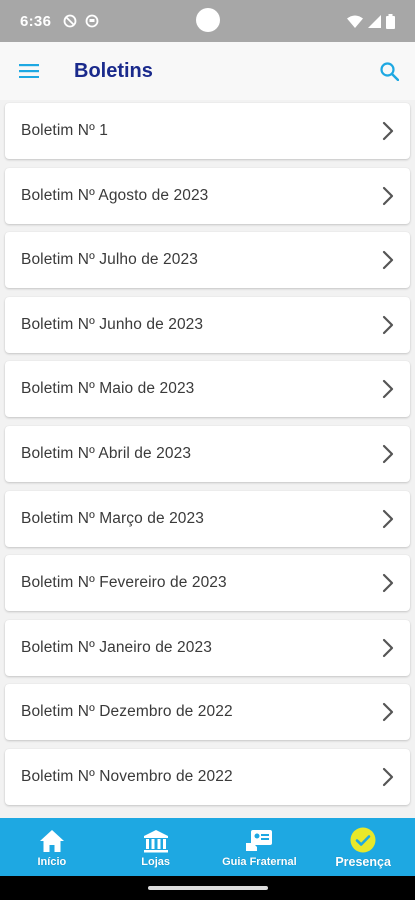 The height and width of the screenshot is (900, 415). I want to click on system-navigation-bar, so click(207, 888).